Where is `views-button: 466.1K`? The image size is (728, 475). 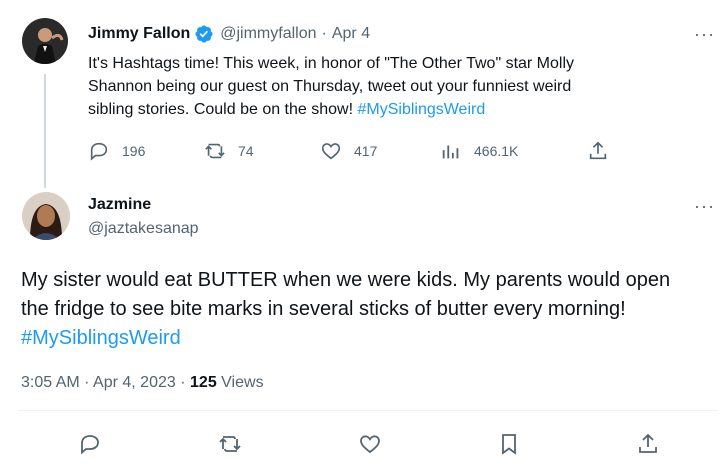
views-button: 466.1K is located at coordinates (479, 151).